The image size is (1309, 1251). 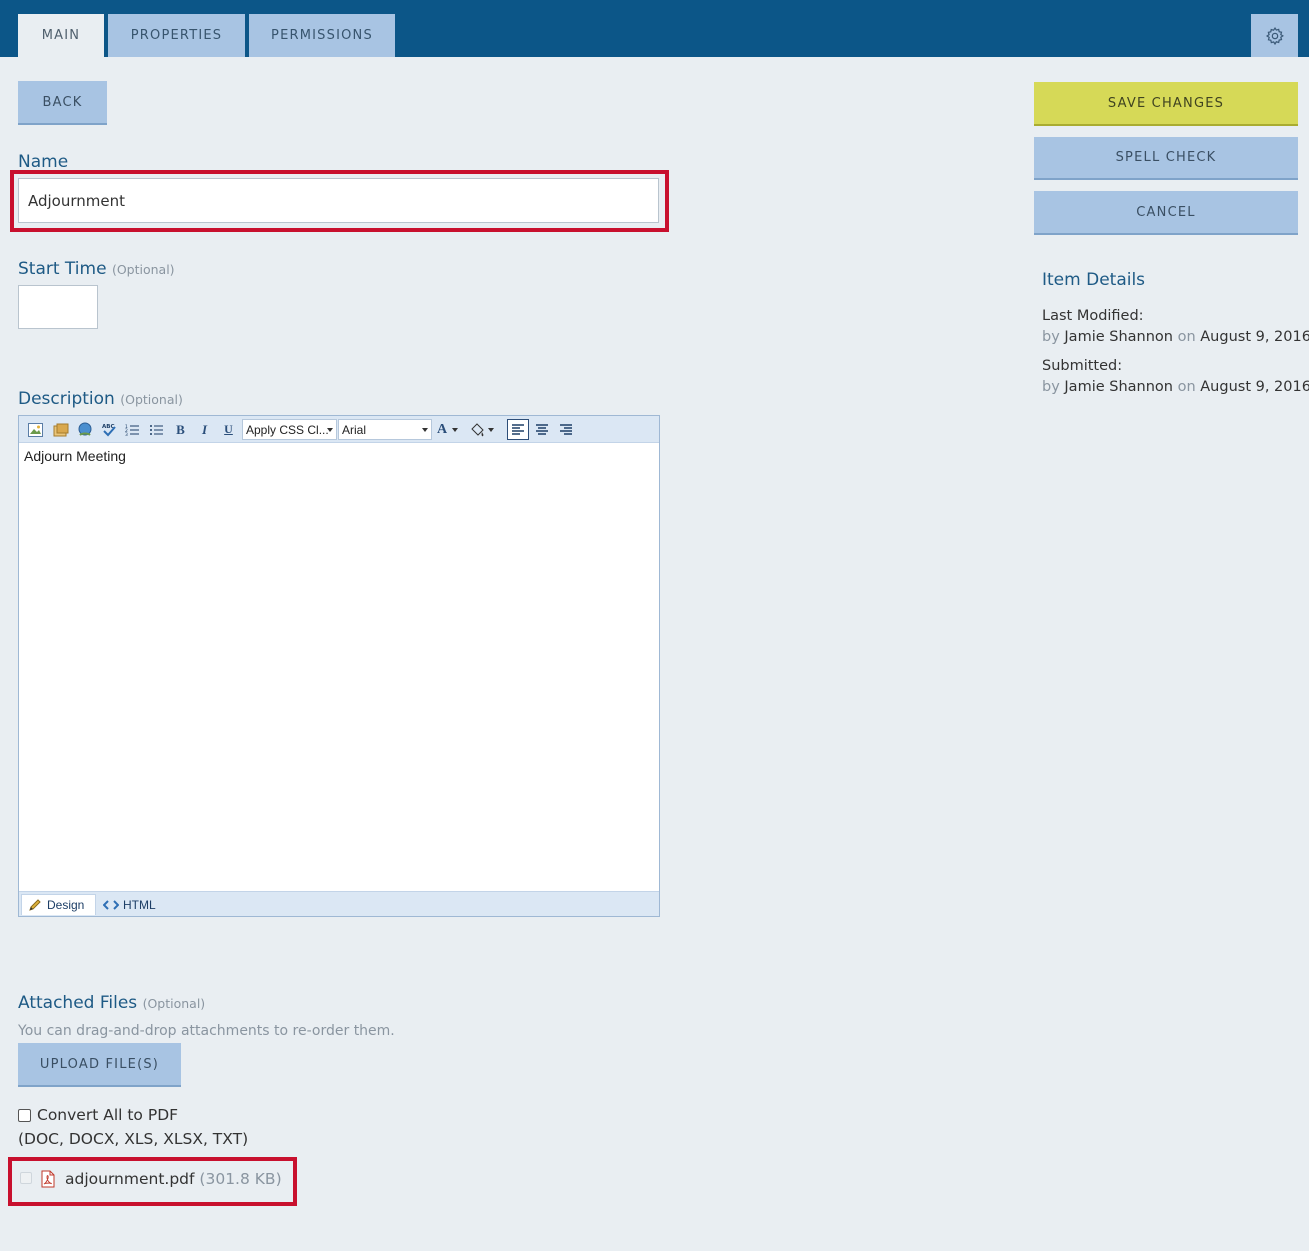 I want to click on attachment-size: (301.8 KB), so click(x=240, y=1179).